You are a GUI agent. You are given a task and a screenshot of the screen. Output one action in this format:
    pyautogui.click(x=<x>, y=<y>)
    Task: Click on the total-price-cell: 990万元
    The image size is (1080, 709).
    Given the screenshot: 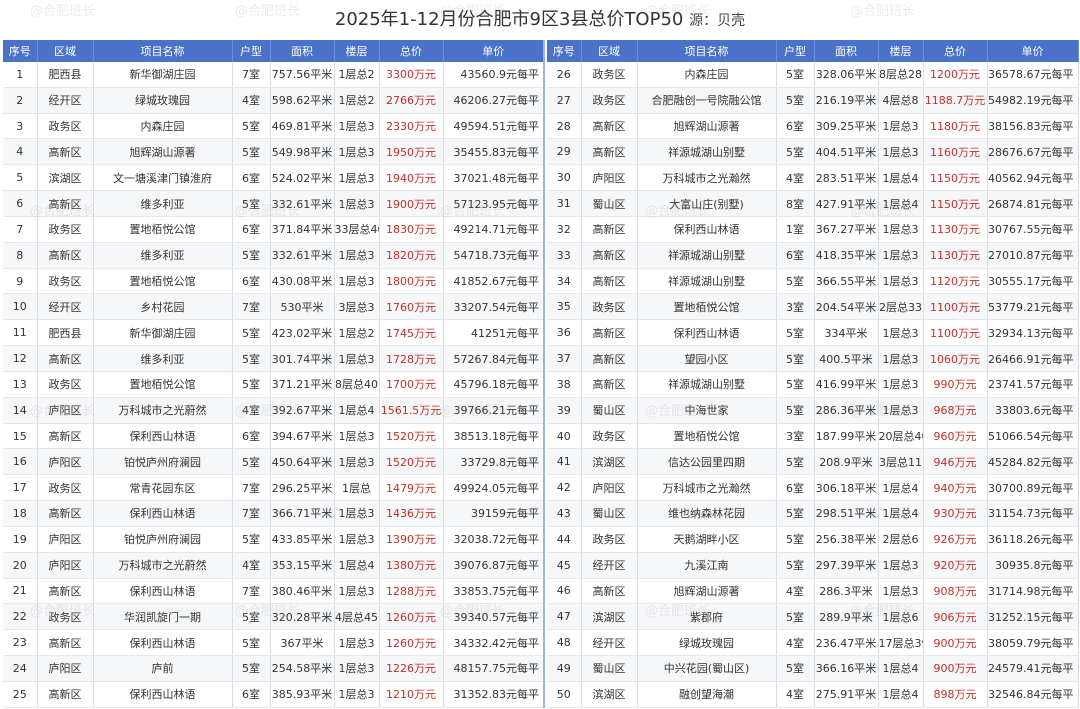 What is the action you would take?
    pyautogui.click(x=955, y=384)
    